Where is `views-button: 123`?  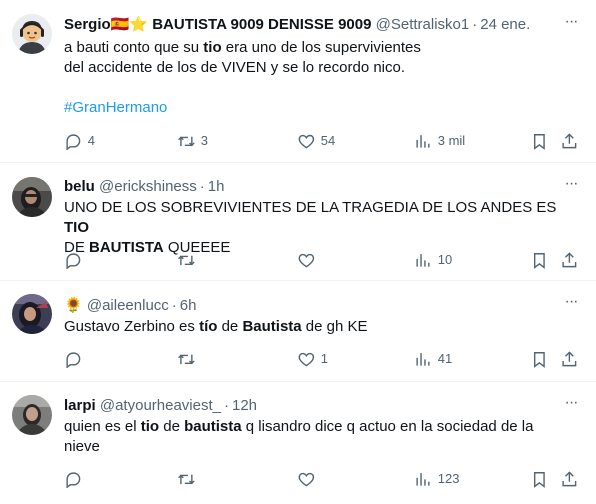 views-button: 123 is located at coordinates (436, 479).